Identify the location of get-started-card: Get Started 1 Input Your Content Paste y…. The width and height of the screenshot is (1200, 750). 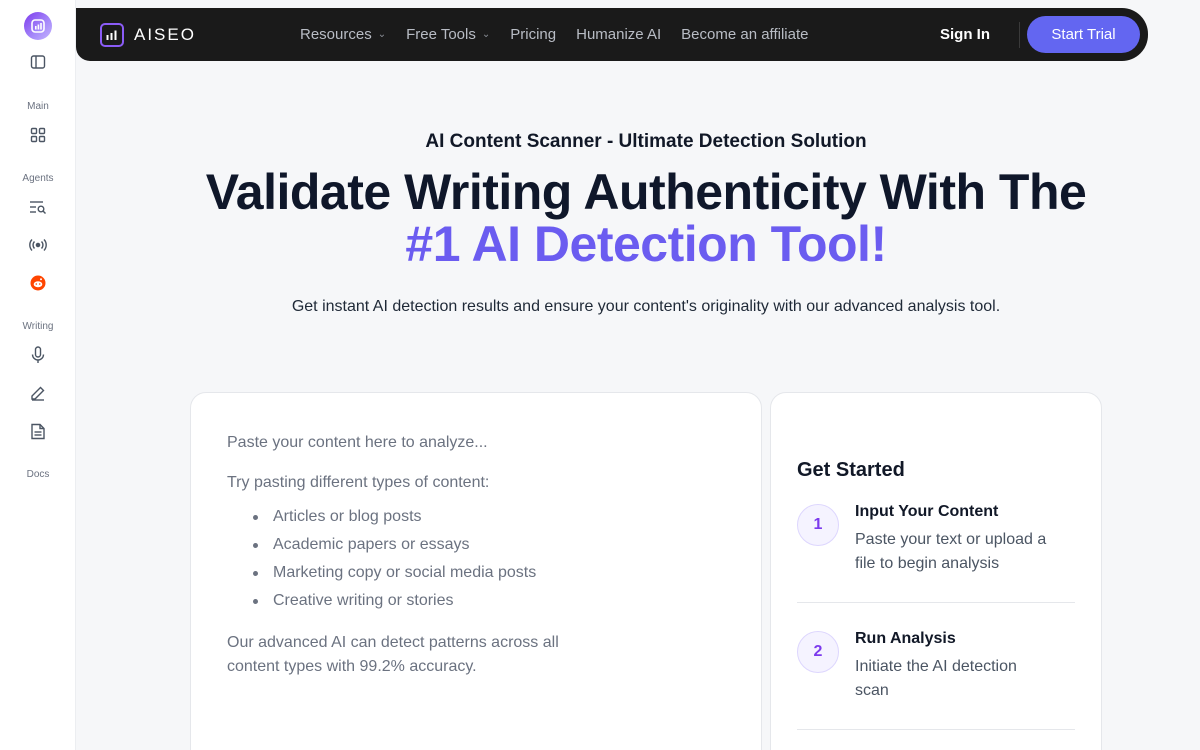
(936, 571).